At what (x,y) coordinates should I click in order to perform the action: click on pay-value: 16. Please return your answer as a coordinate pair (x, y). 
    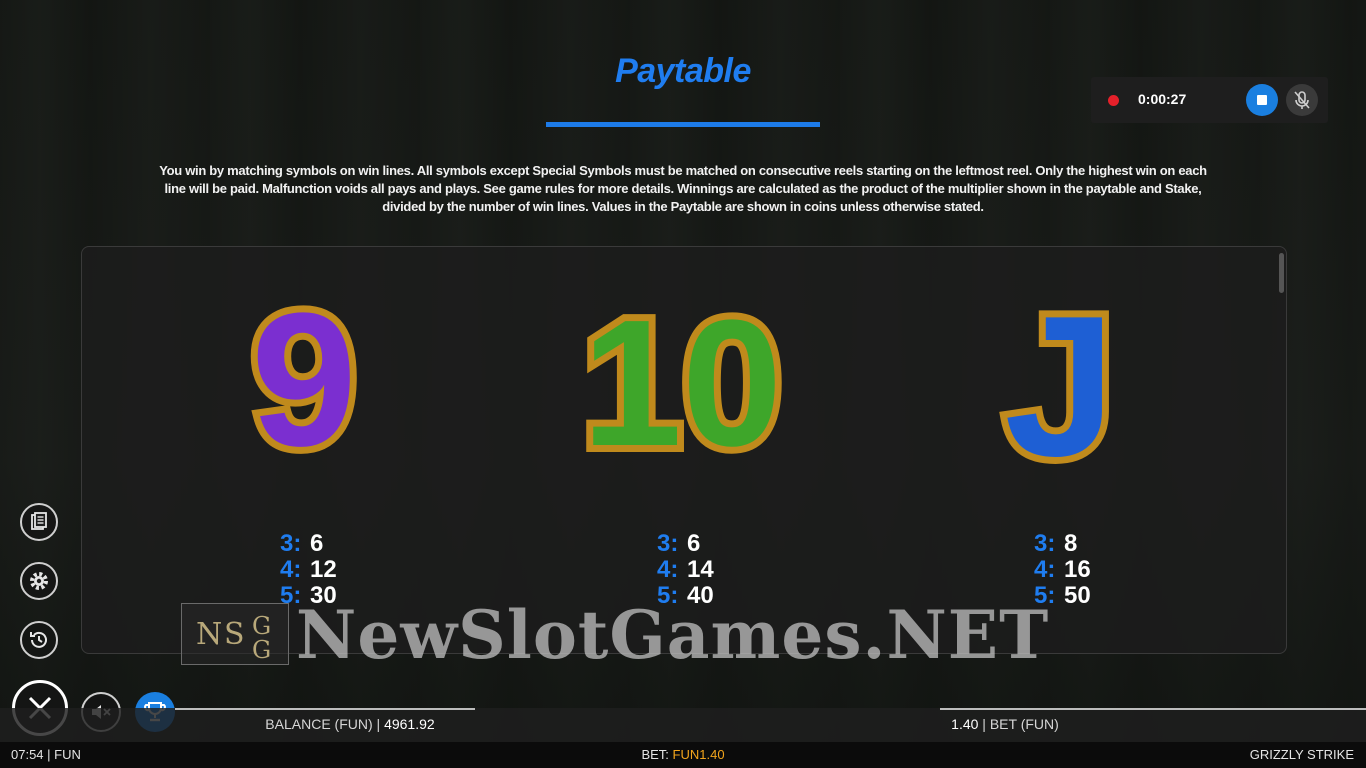
    Looking at the image, I should click on (1077, 569).